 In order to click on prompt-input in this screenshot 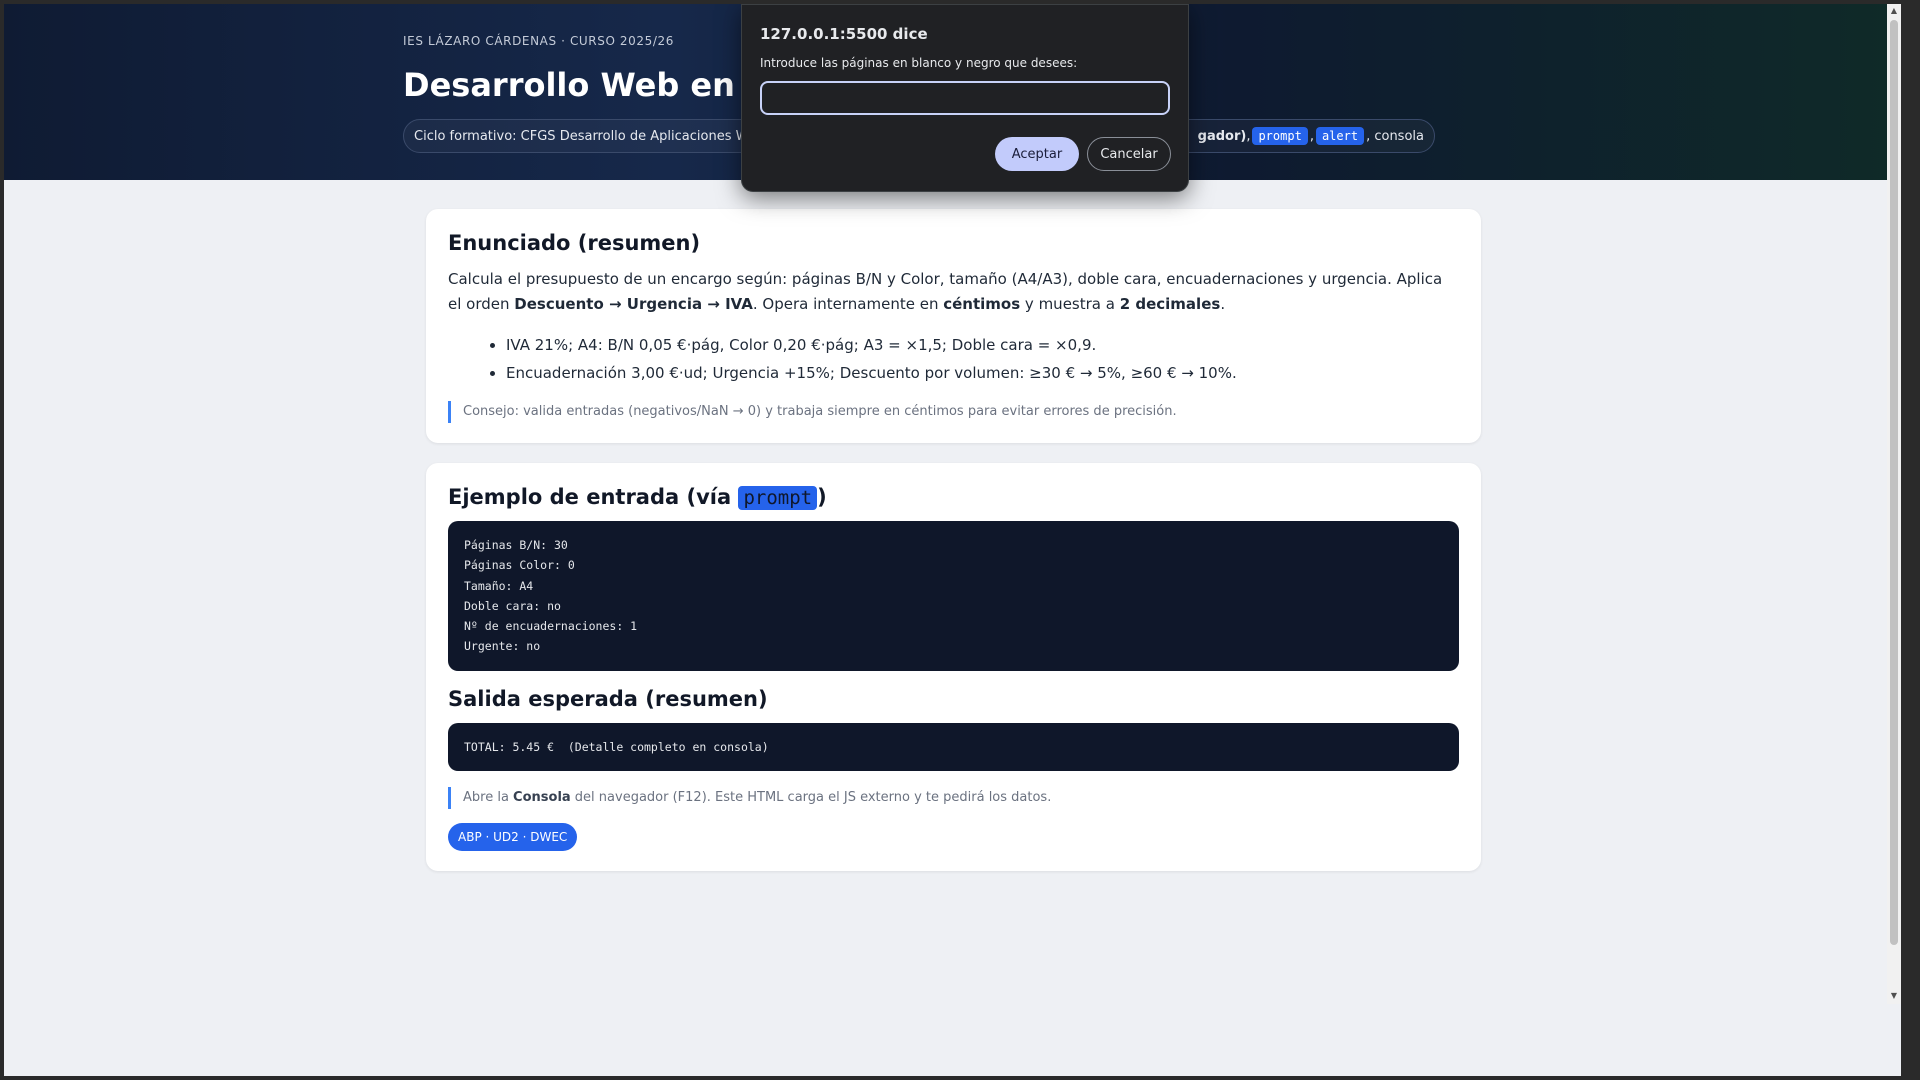, I will do `click(965, 98)`.